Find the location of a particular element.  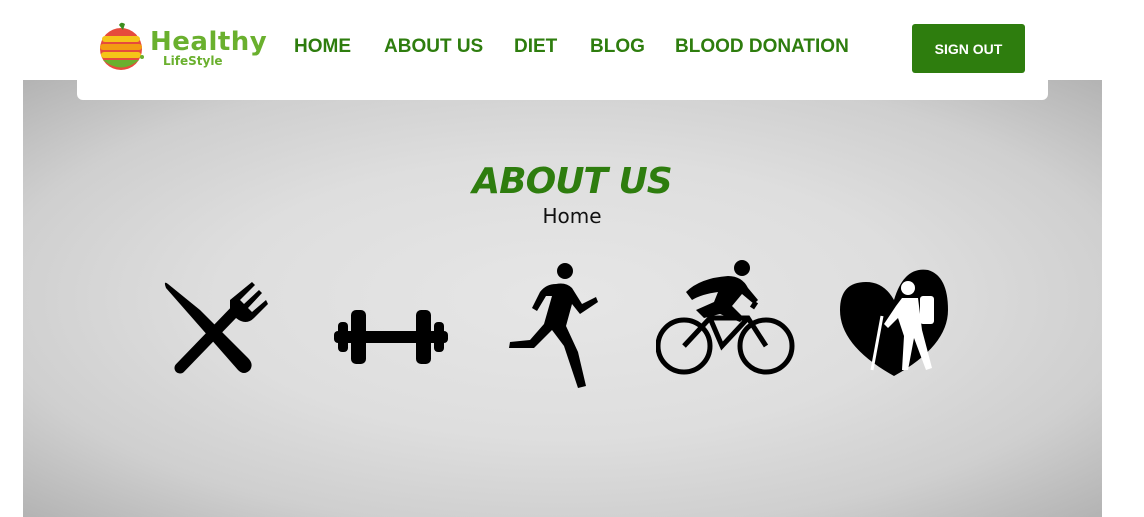

logo-title: Healthy is located at coordinates (209, 42).